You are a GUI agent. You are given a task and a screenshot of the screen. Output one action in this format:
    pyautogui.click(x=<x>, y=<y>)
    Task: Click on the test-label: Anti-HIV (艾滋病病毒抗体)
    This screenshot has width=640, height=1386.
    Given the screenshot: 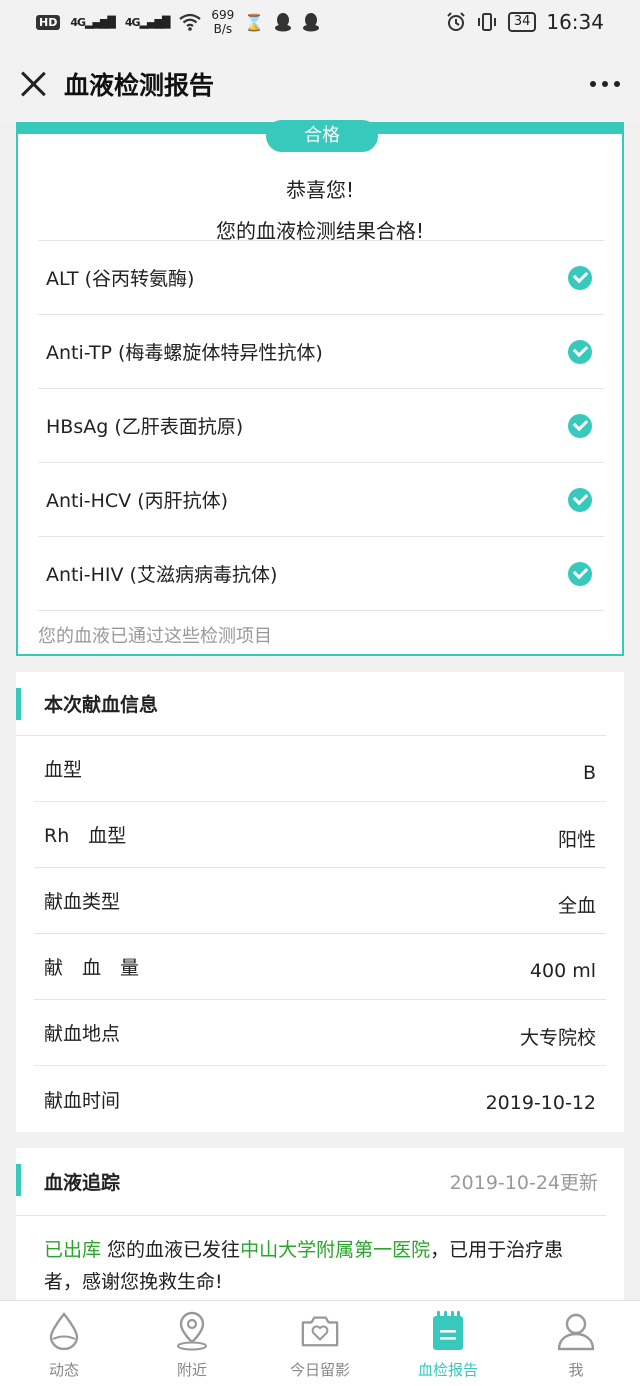 What is the action you would take?
    pyautogui.click(x=162, y=575)
    